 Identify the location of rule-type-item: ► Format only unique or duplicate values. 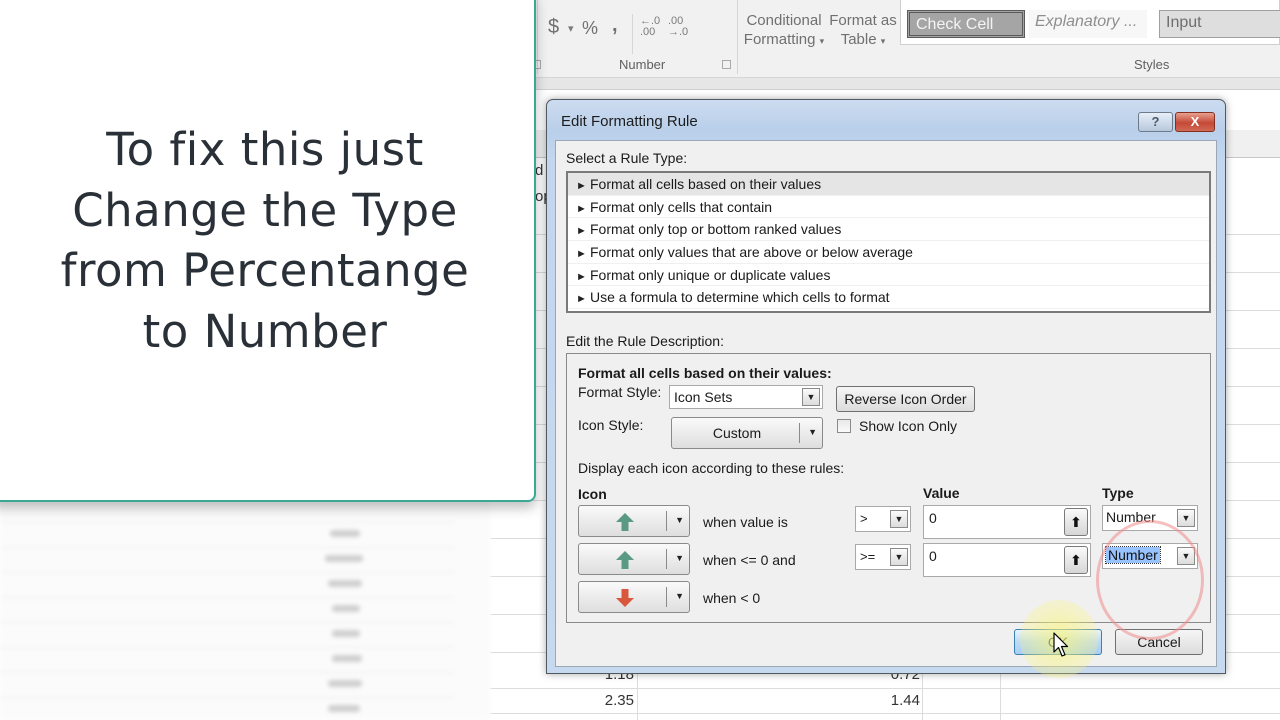
(888, 275).